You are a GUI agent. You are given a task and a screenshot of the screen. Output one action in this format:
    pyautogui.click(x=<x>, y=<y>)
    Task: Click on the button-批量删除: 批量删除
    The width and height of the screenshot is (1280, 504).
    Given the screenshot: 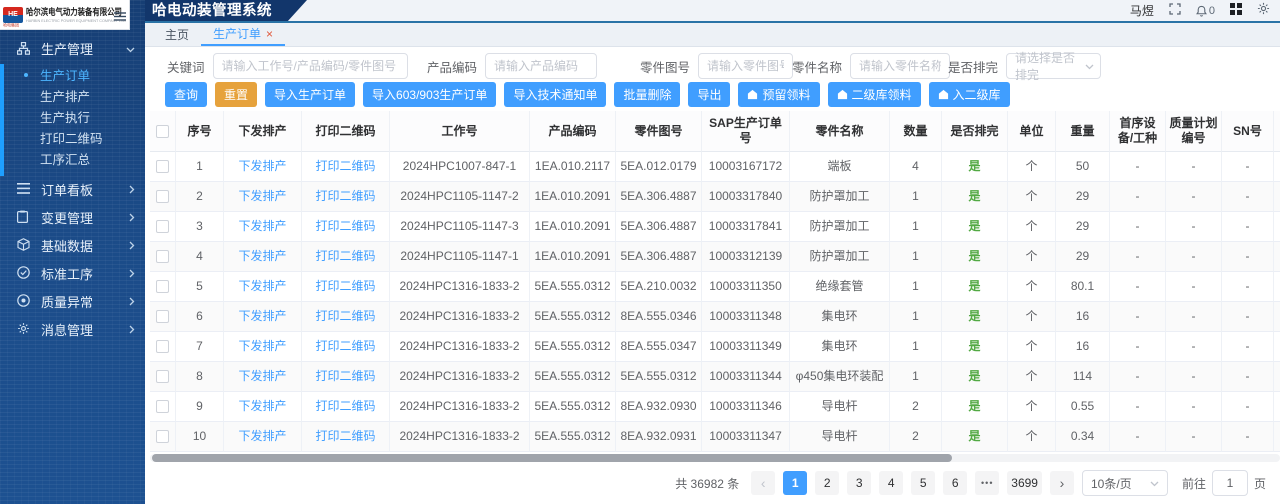 What is the action you would take?
    pyautogui.click(x=647, y=94)
    